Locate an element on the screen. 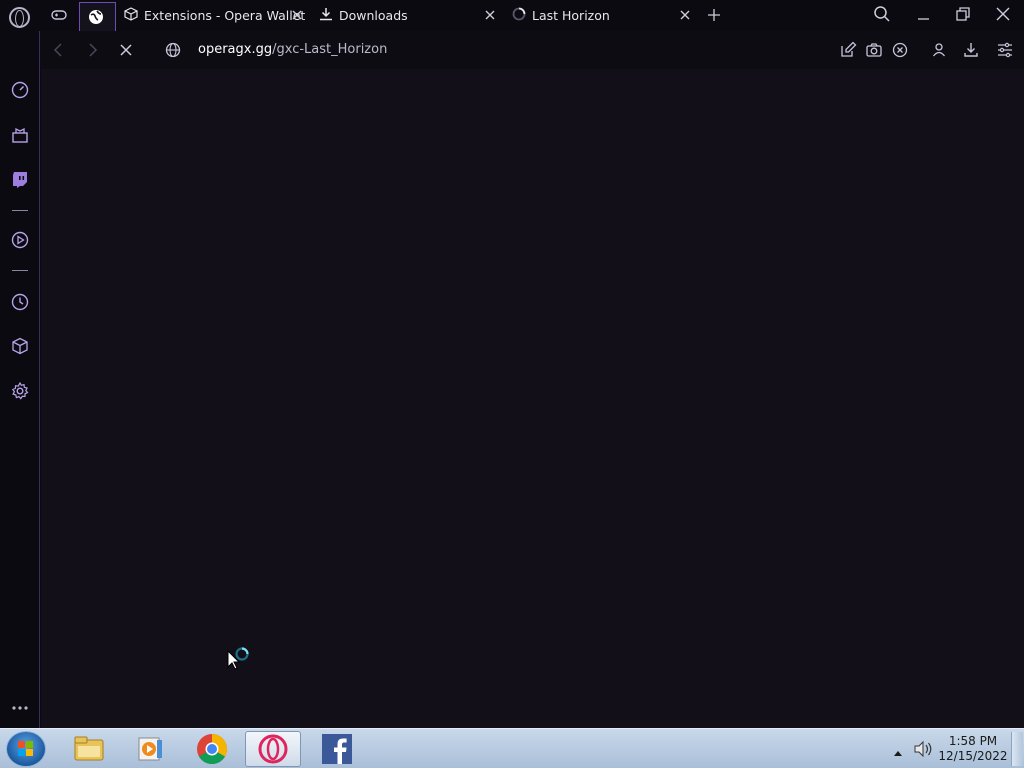 The image size is (1024, 768). url-path: /gxc-Last_Horizon is located at coordinates (330, 49).